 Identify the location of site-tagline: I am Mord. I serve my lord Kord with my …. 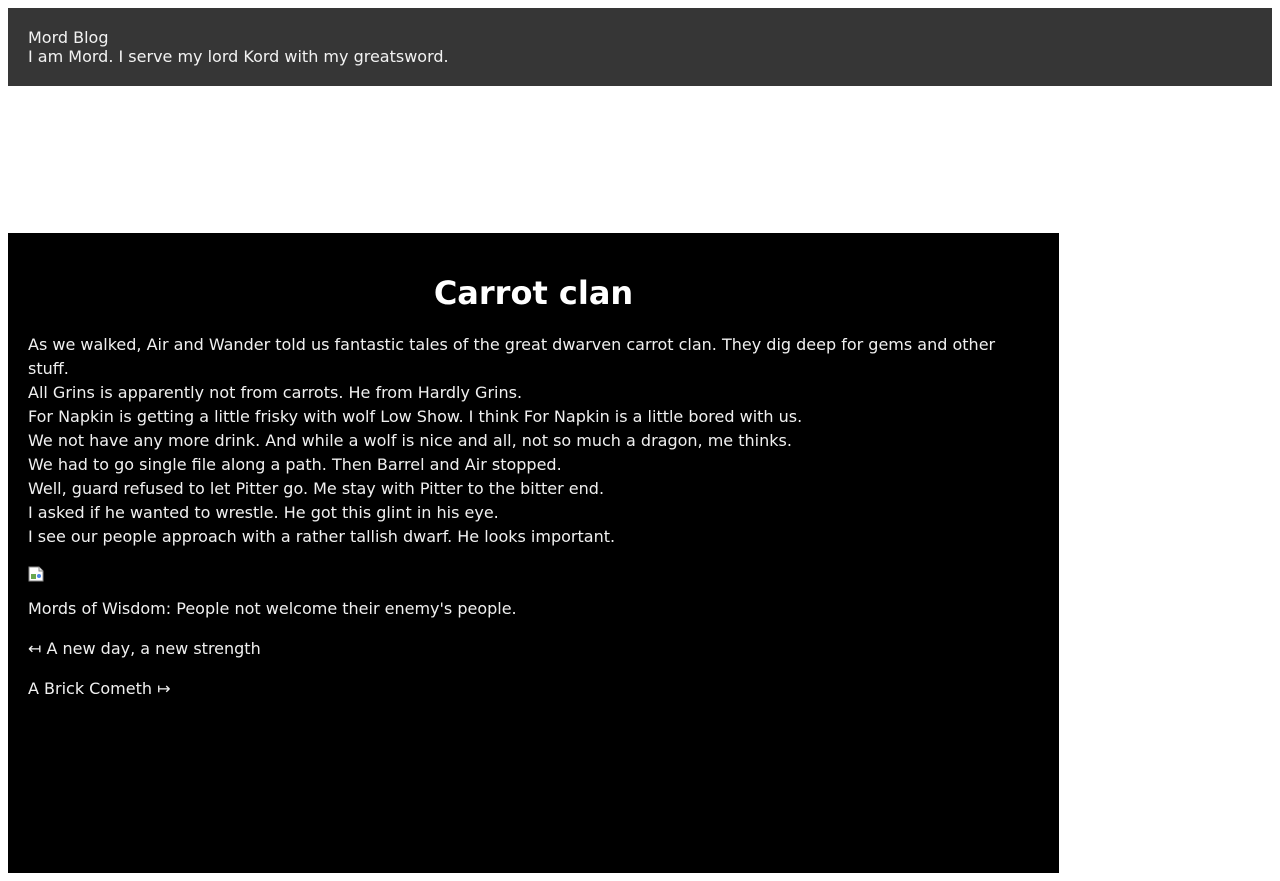
(238, 56).